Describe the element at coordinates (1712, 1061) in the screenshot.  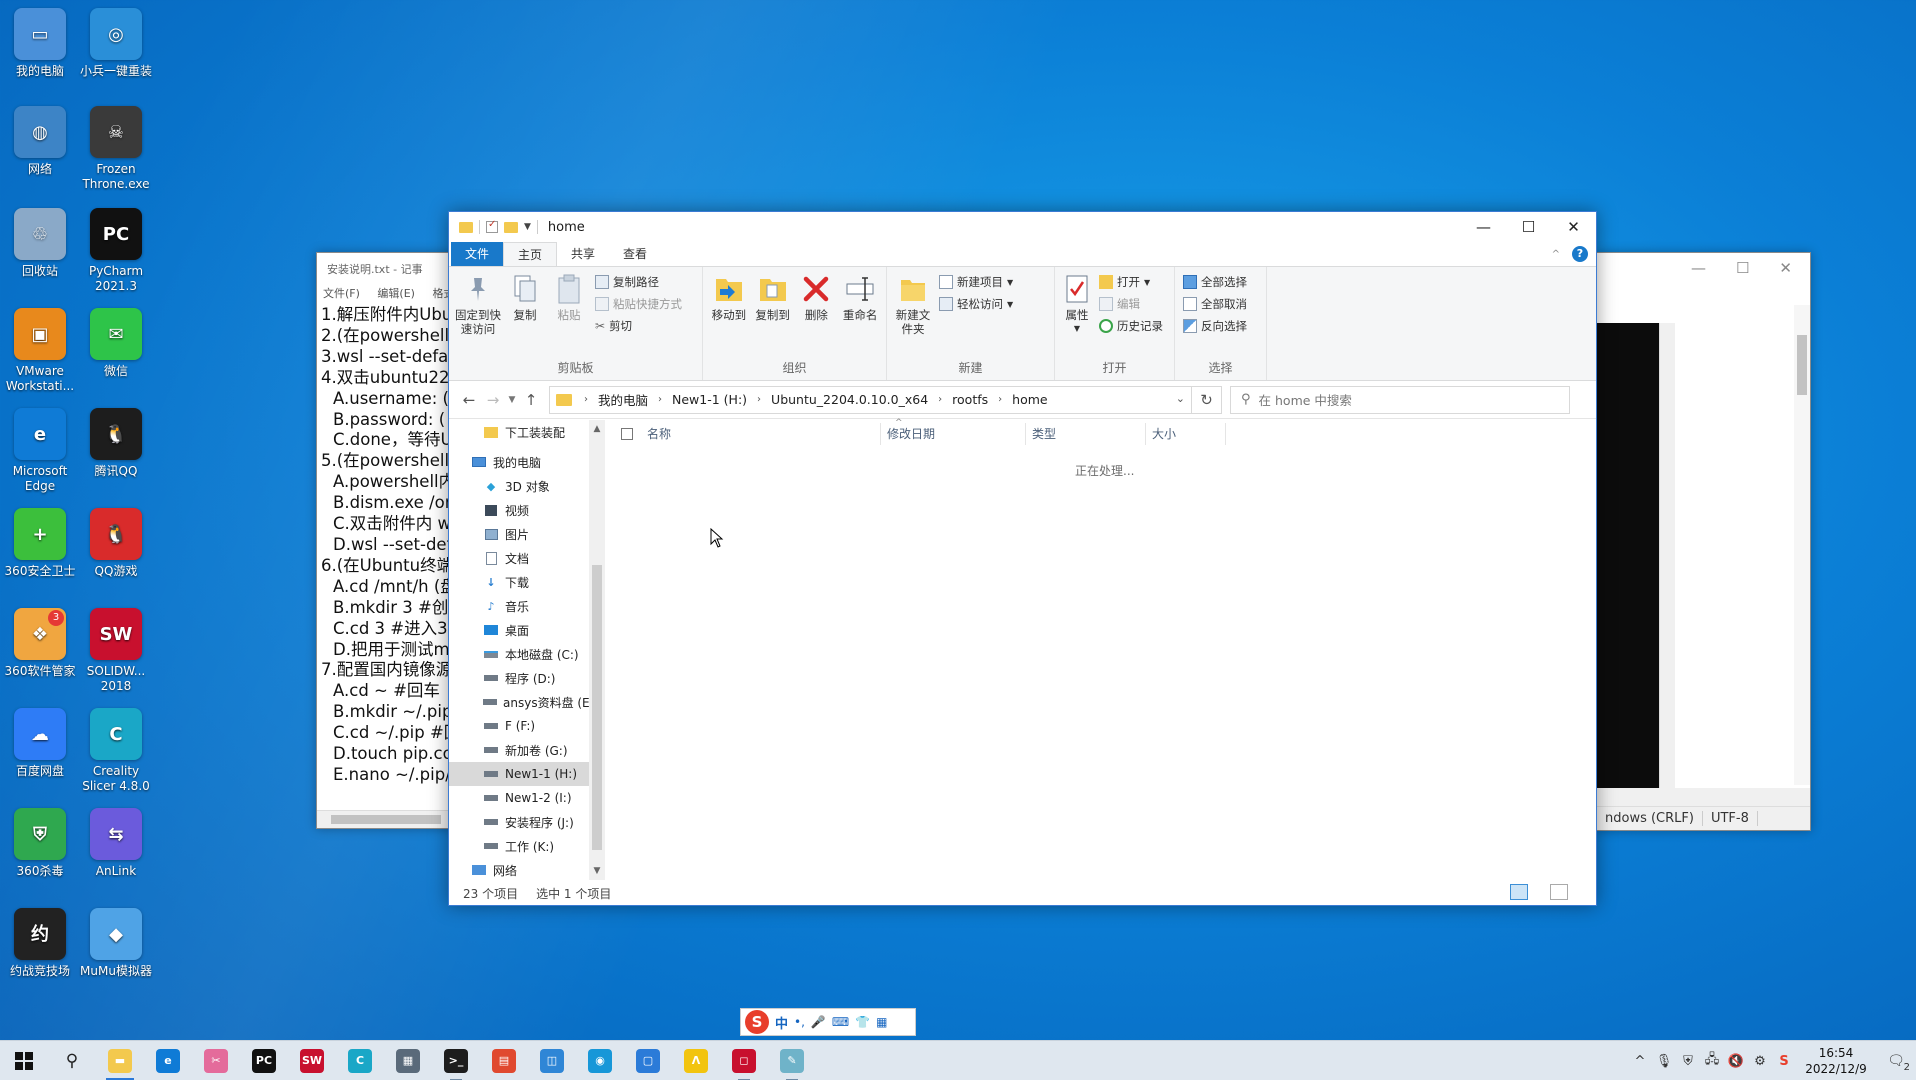
I see `network-icon: 🖧` at that location.